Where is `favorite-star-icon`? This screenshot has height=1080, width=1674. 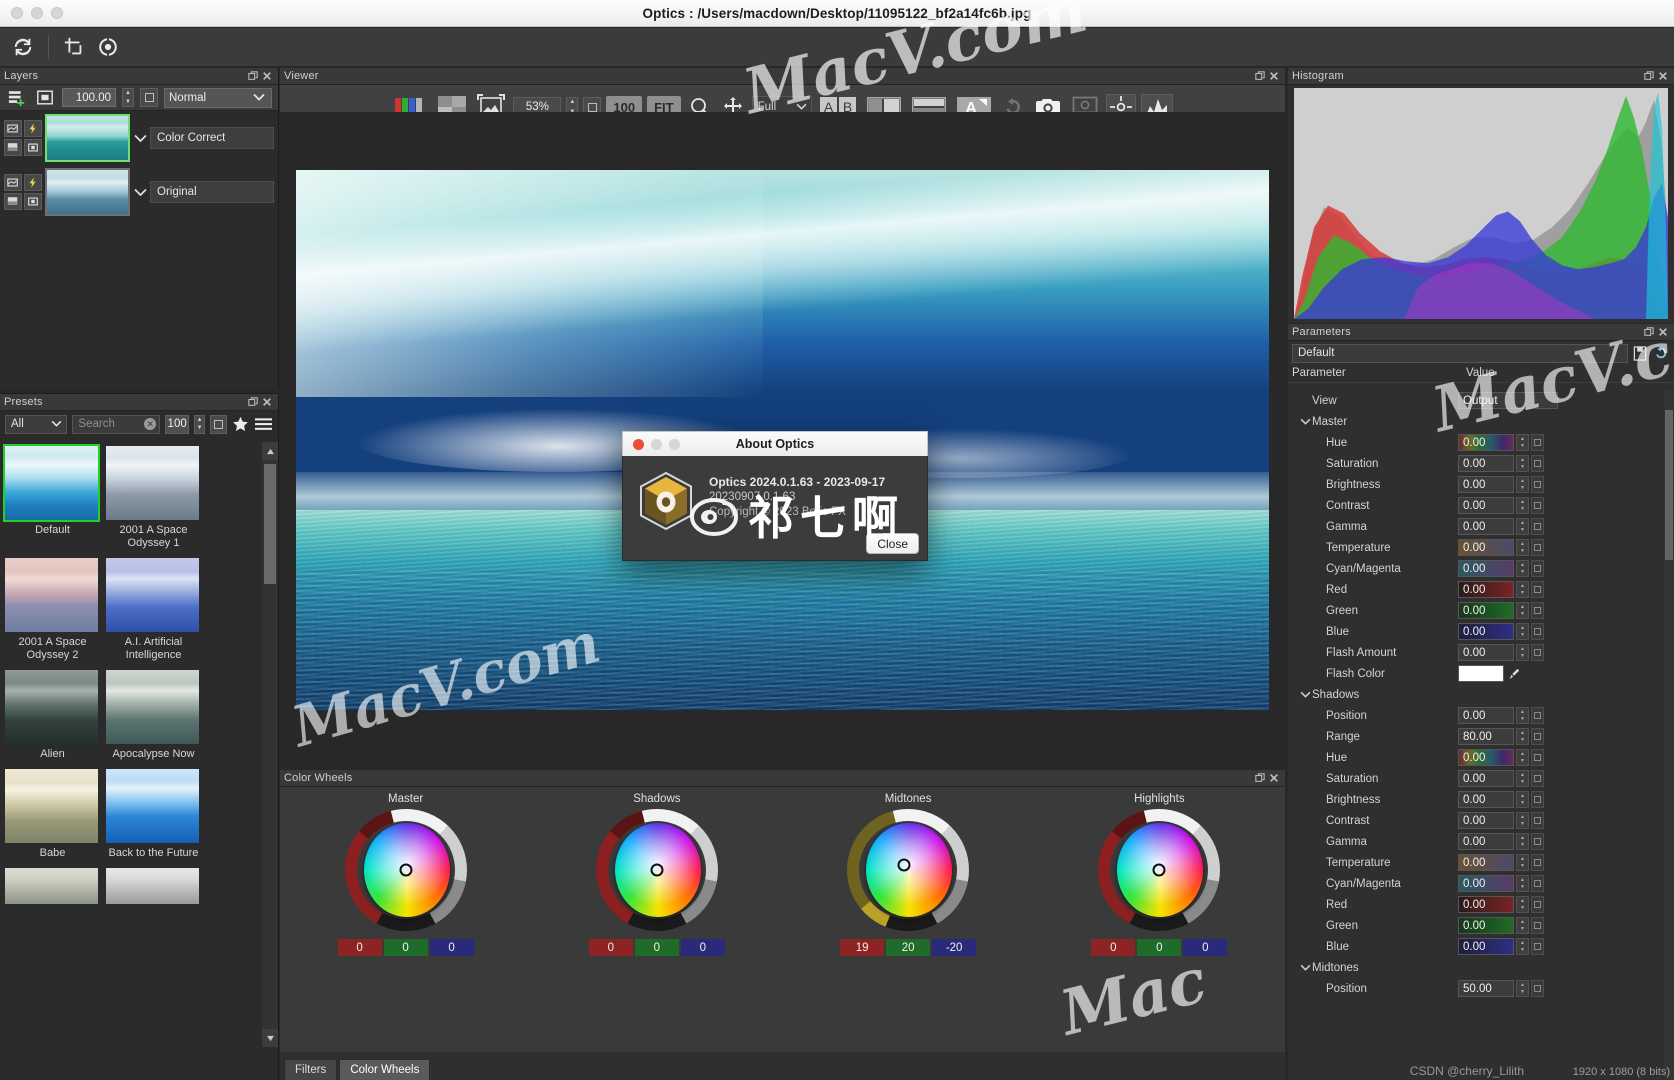 favorite-star-icon is located at coordinates (241, 424).